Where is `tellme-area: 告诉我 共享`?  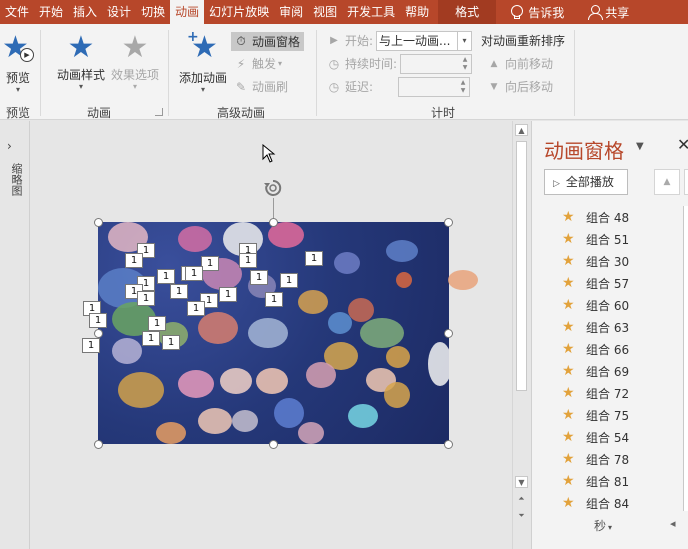 tellme-area: 告诉我 共享 is located at coordinates (562, 12).